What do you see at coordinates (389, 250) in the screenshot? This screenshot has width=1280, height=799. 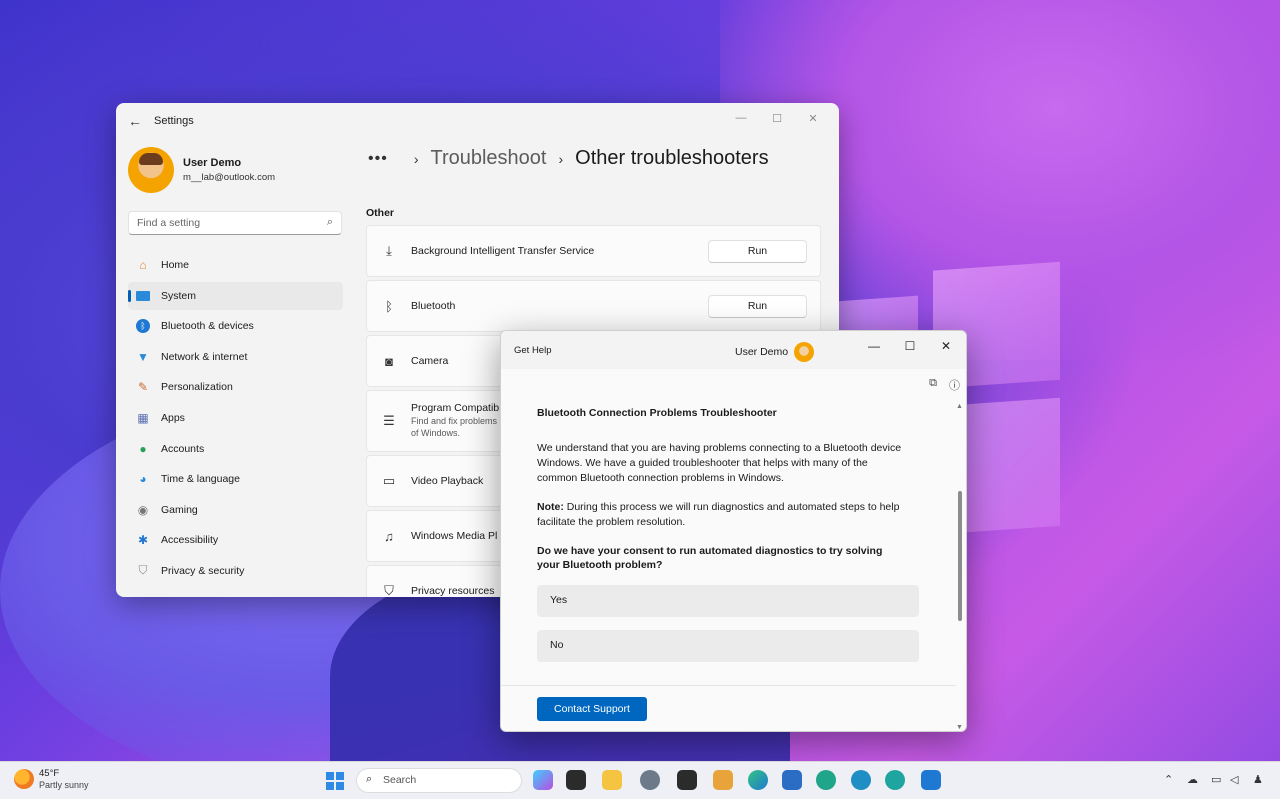 I see `download-icon: ⤓` at bounding box center [389, 250].